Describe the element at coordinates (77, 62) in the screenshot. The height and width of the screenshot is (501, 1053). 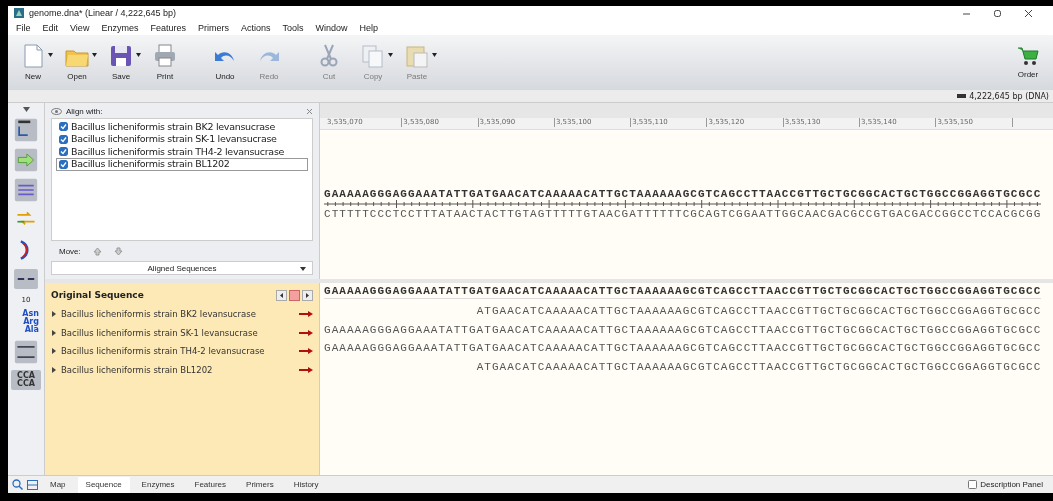
I see `toolbar-button: Open` at that location.